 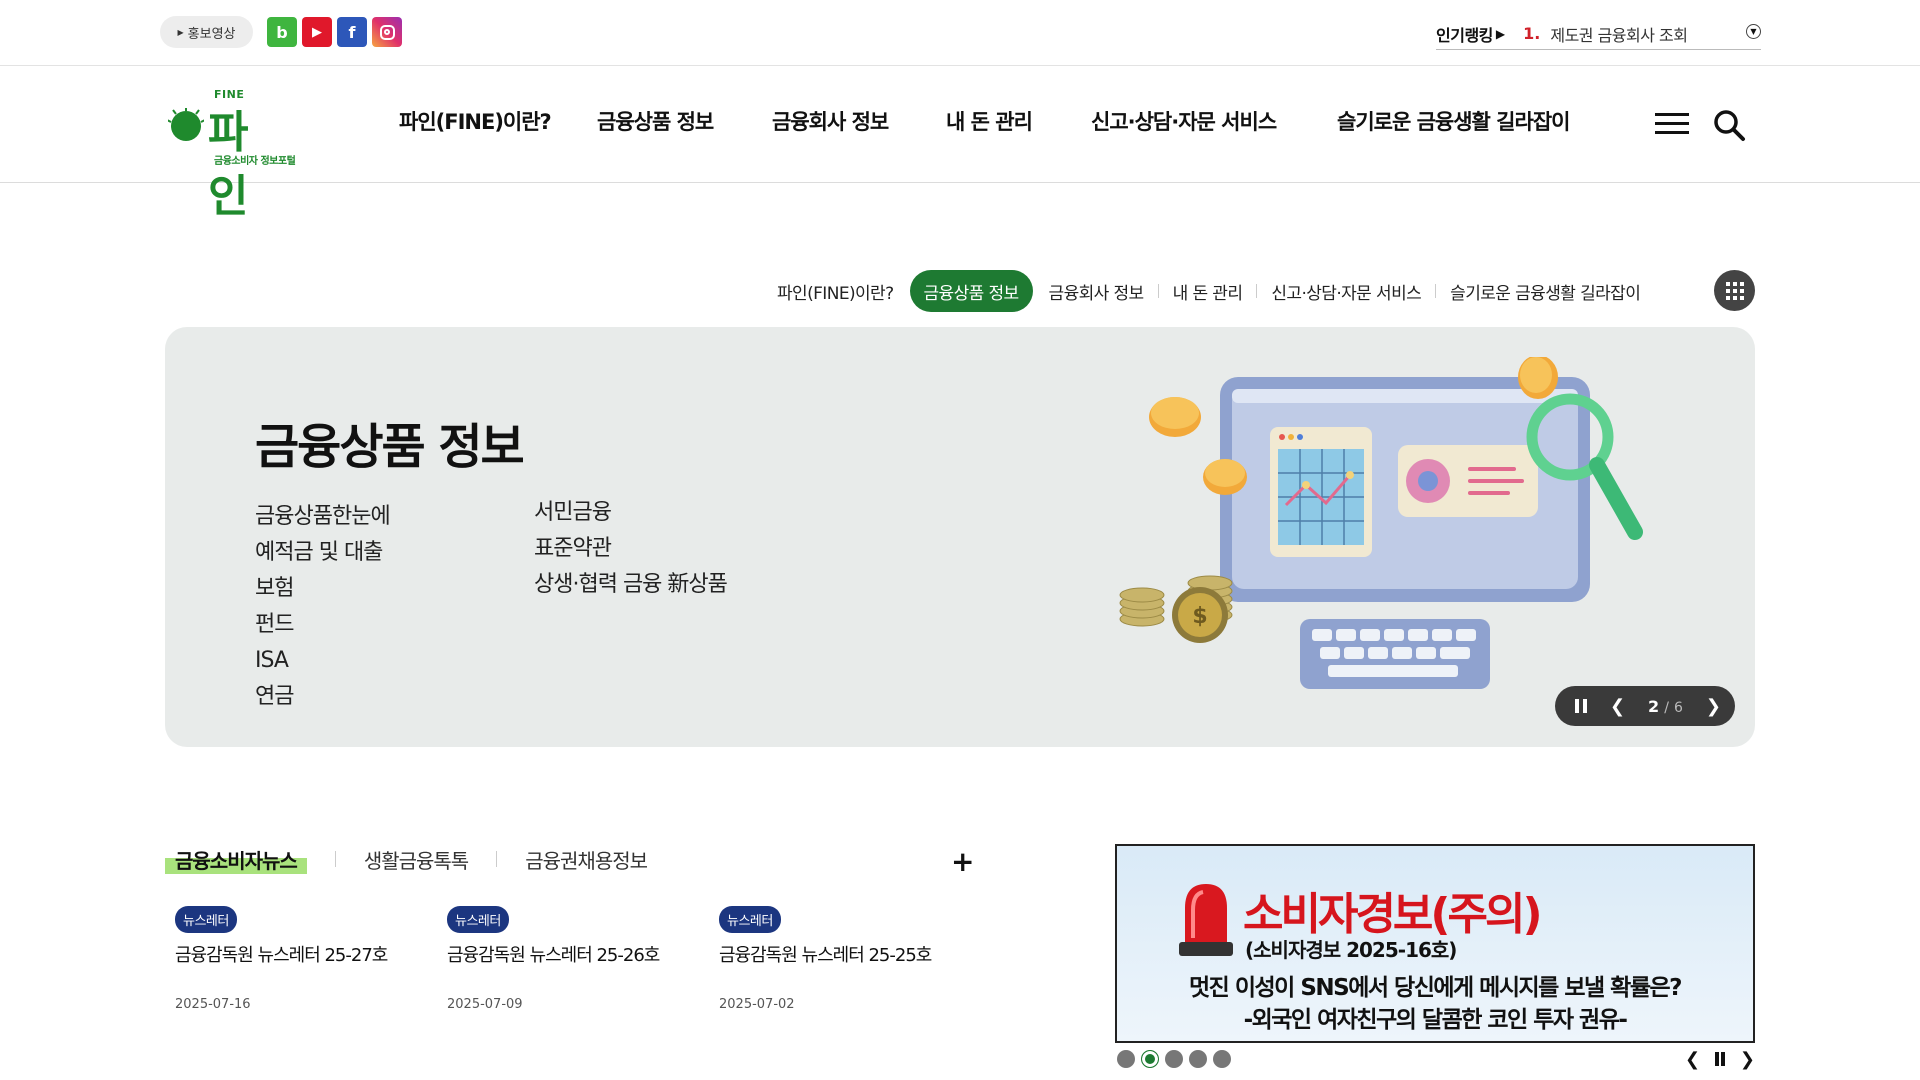 What do you see at coordinates (830, 126) in the screenshot?
I see `gnb-financial-companies: 금융회사 정보` at bounding box center [830, 126].